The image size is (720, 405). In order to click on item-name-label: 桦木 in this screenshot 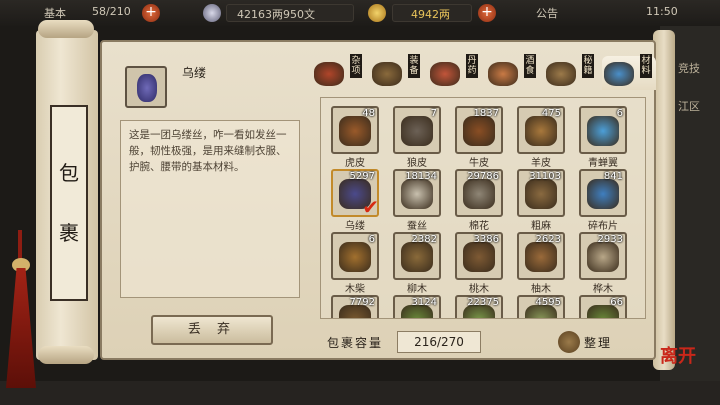, I will do `click(603, 289)`.